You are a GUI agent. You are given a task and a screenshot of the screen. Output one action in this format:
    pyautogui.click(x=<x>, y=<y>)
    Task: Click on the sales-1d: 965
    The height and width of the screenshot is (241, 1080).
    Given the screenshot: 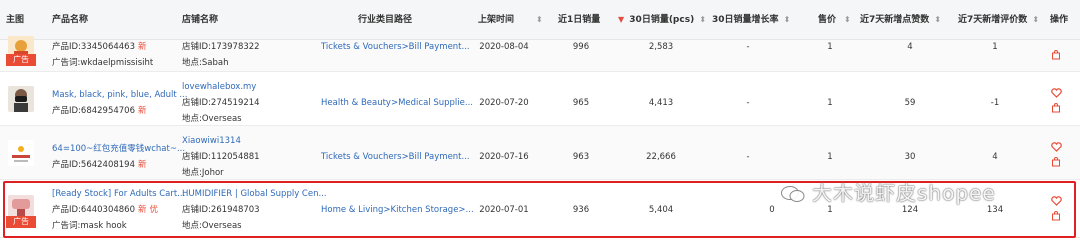 What is the action you would take?
    pyautogui.click(x=581, y=103)
    